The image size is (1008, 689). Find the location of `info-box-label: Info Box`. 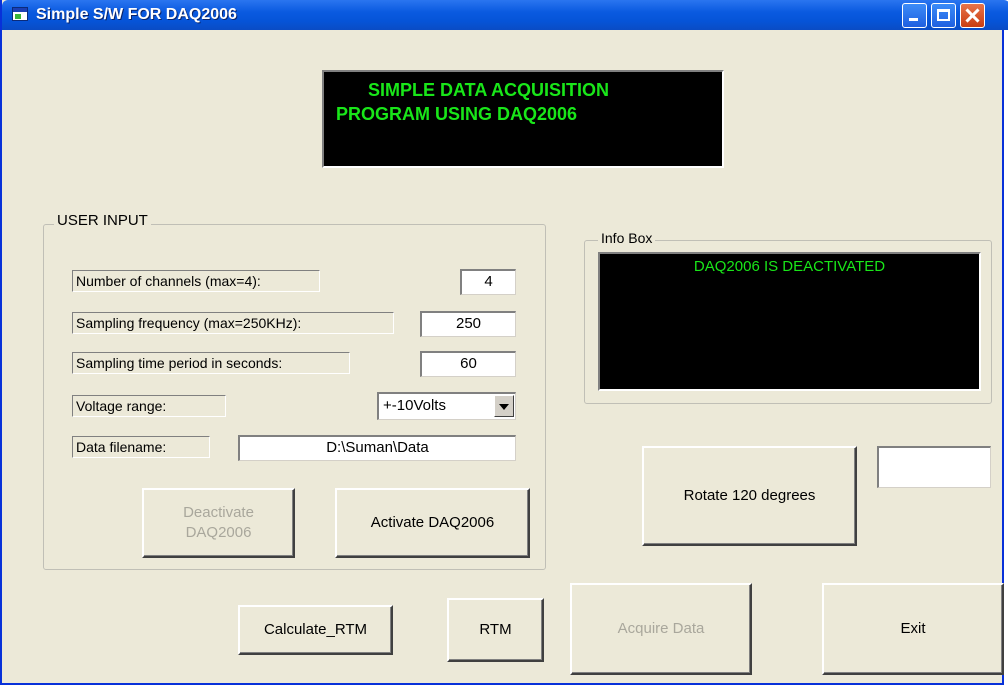

info-box-label: Info Box is located at coordinates (627, 238).